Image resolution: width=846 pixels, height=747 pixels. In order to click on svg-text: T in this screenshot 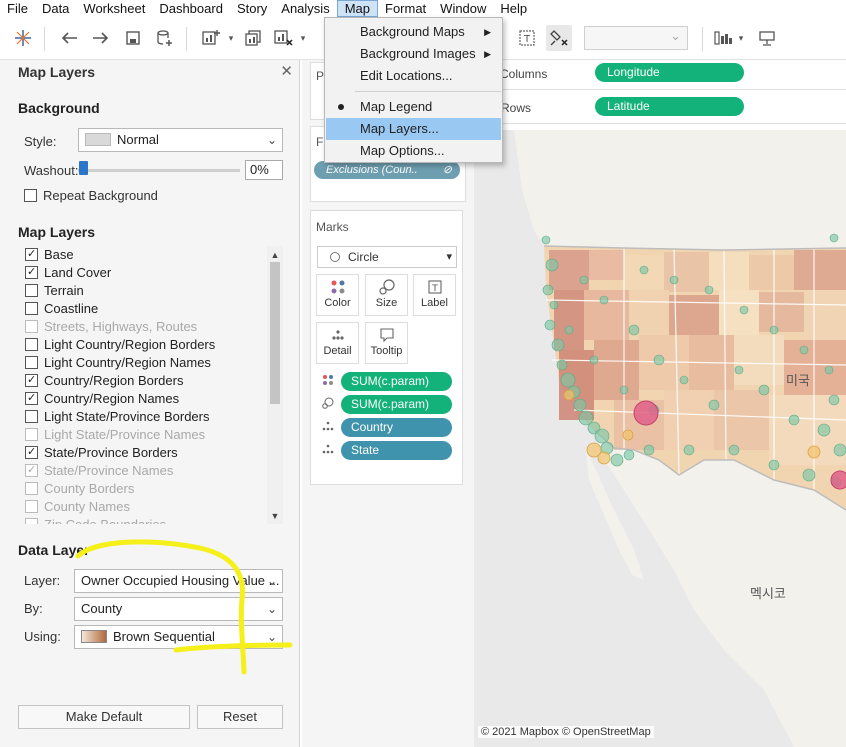, I will do `click(527, 39)`.